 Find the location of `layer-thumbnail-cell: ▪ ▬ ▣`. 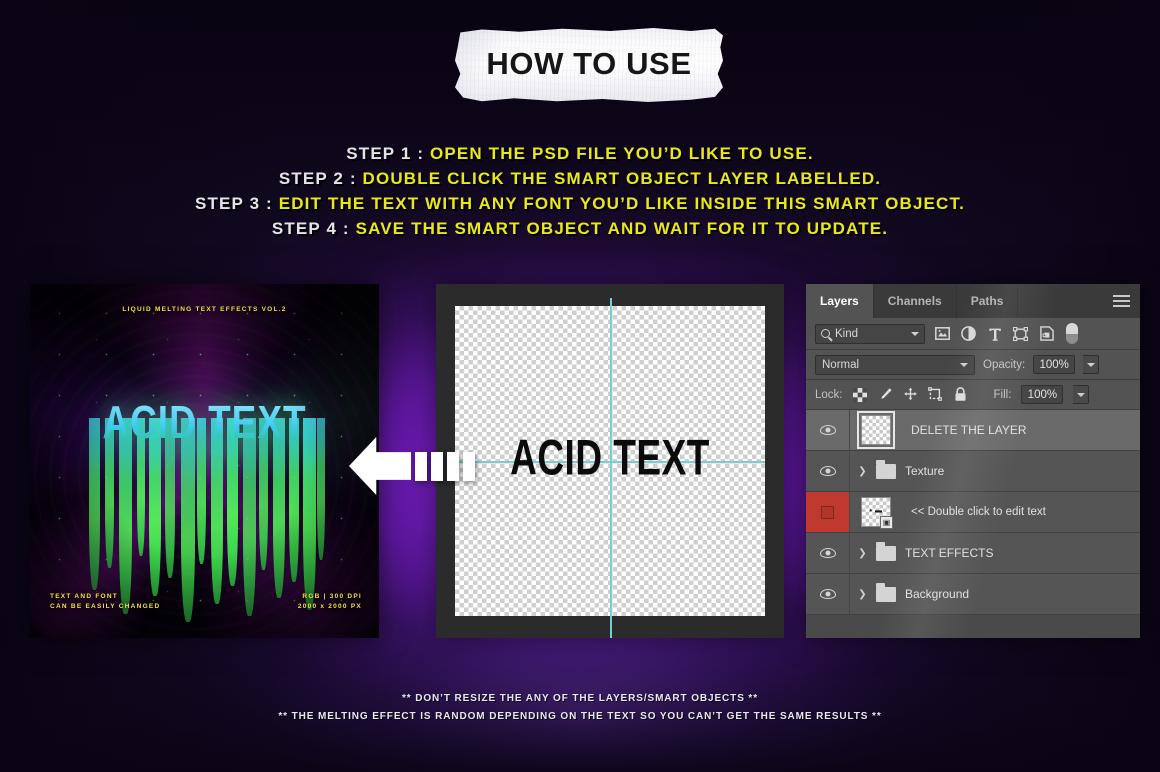

layer-thumbnail-cell: ▪ ▬ ▣ is located at coordinates (876, 513).